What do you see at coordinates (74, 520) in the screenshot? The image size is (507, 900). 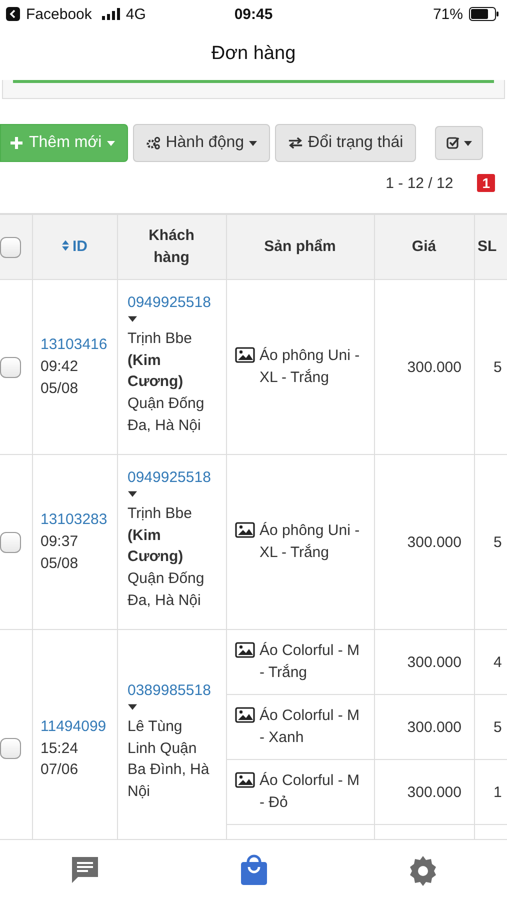 I see `order-id-link: 13103283` at bounding box center [74, 520].